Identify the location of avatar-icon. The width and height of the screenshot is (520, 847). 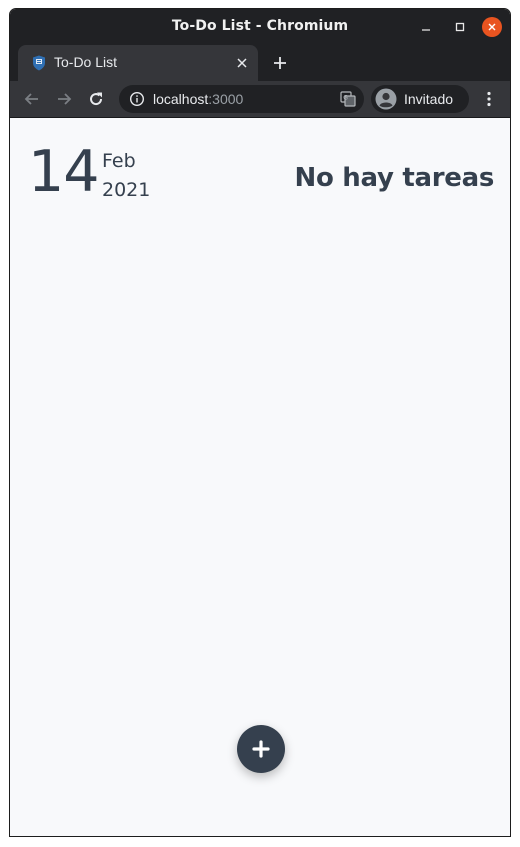
(386, 99).